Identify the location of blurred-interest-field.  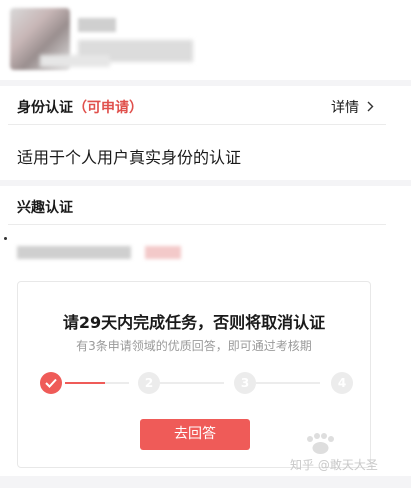
(74, 252).